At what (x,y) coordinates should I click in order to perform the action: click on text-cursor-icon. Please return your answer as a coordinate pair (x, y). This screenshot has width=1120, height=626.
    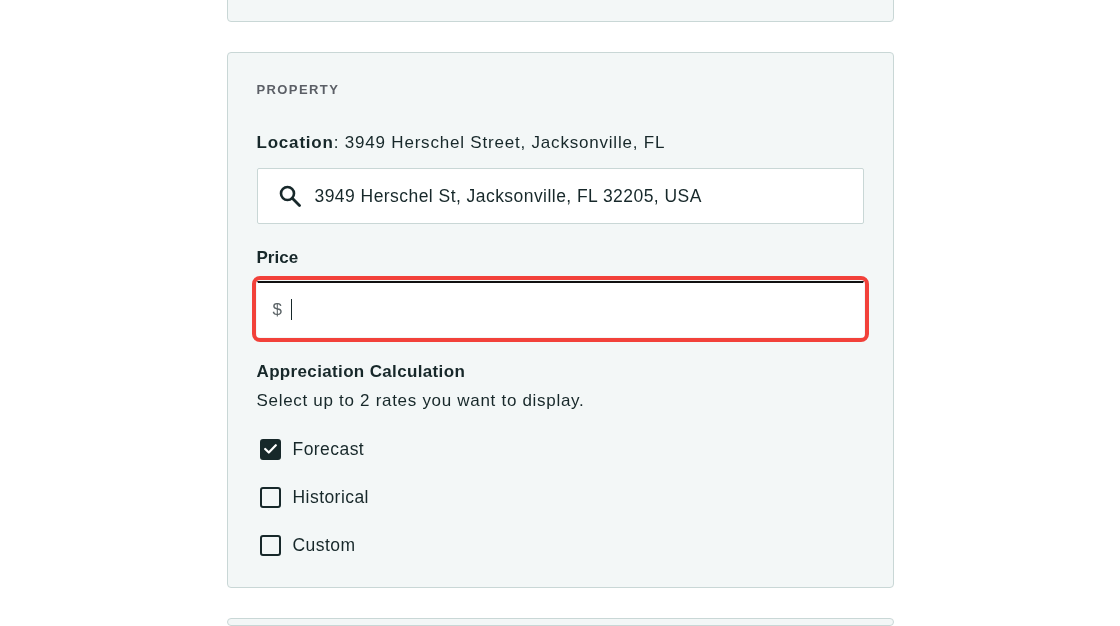
    Looking at the image, I should click on (291, 309).